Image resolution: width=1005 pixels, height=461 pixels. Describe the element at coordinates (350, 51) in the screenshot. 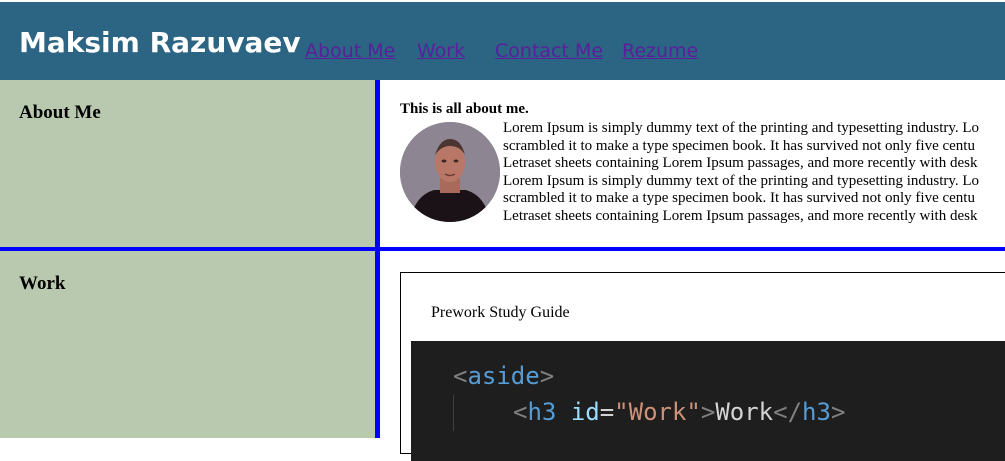

I see `nav-link-about-me: About Me` at that location.